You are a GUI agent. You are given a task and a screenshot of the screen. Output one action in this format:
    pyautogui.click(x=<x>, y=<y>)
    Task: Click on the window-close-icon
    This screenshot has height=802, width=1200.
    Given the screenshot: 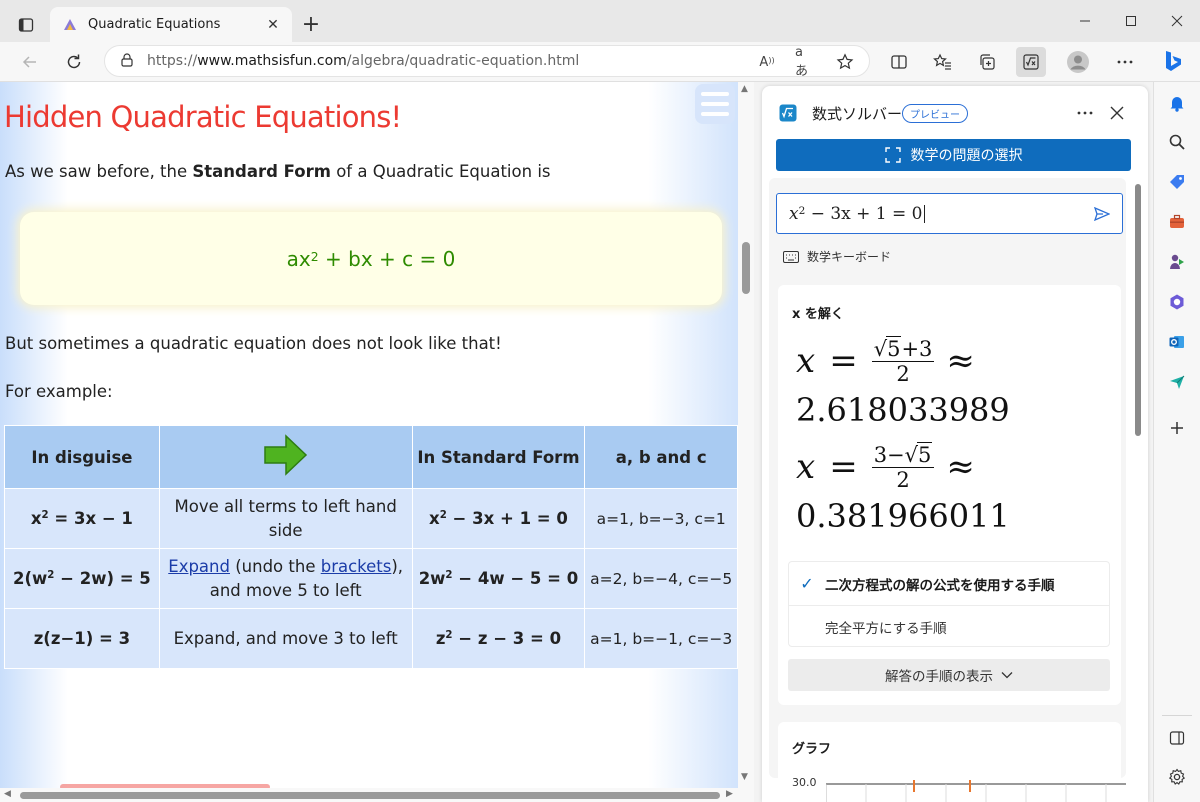 What is the action you would take?
    pyautogui.click(x=1177, y=21)
    